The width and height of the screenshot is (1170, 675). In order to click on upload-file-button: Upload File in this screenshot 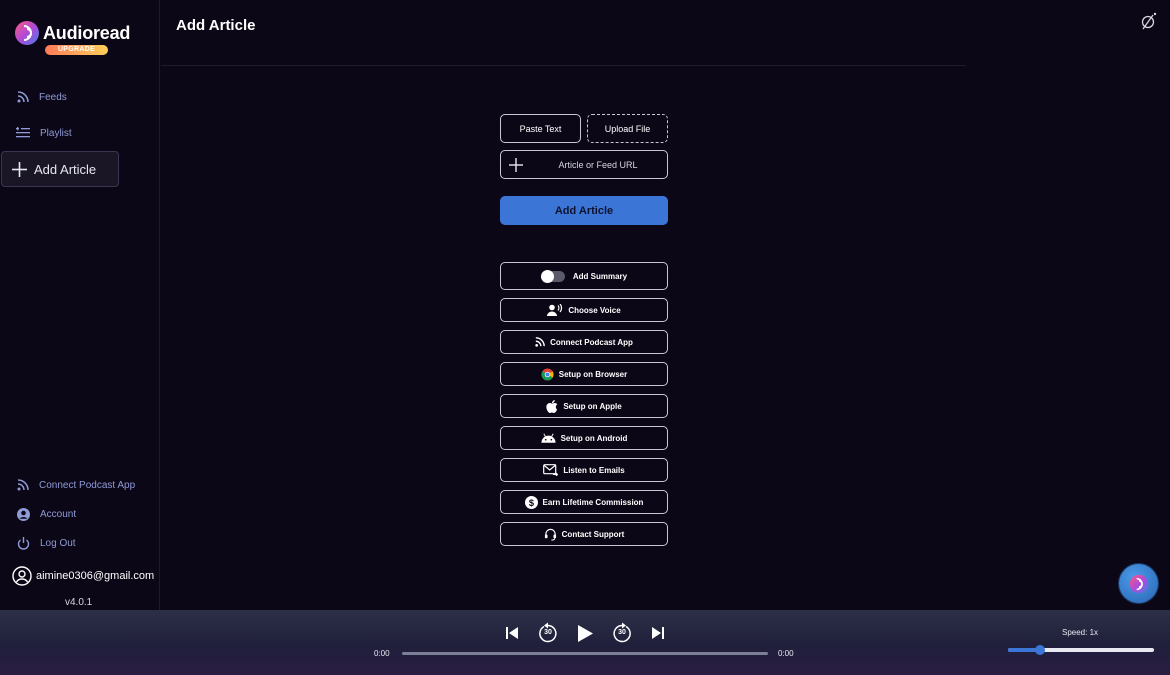, I will do `click(627, 128)`.